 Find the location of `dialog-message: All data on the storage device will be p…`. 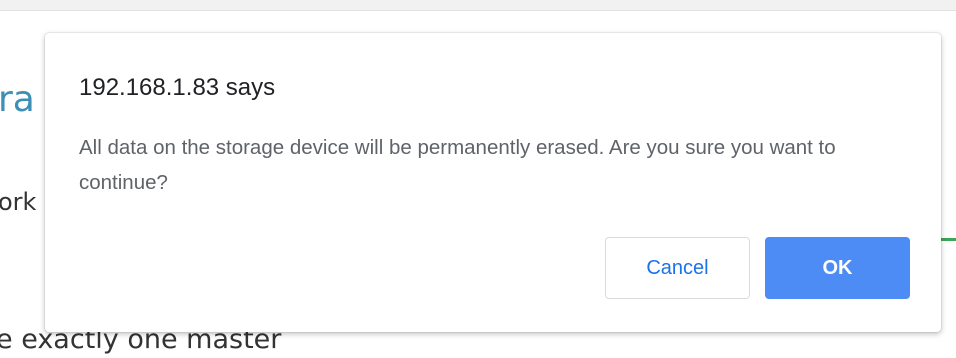

dialog-message: All data on the storage device will be p… is located at coordinates (457, 165).